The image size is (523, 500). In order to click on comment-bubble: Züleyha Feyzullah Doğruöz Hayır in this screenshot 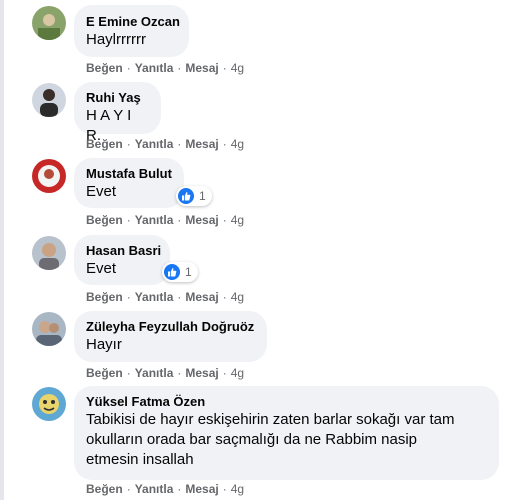, I will do `click(170, 336)`.